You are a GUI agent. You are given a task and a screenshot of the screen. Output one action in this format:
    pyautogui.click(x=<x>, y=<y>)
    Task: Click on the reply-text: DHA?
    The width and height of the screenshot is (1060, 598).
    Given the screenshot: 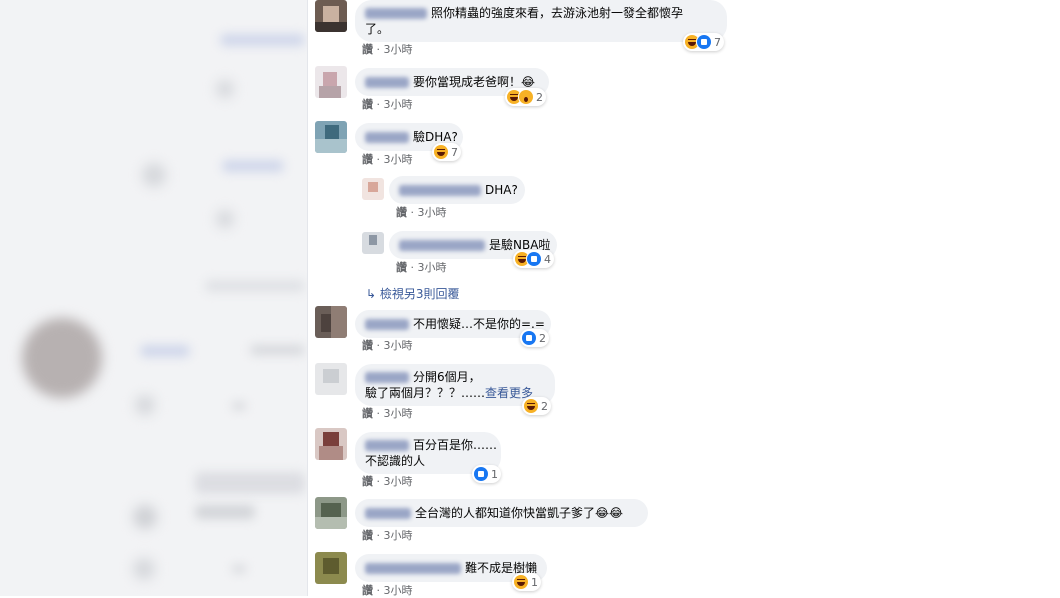 What is the action you would take?
    pyautogui.click(x=501, y=190)
    